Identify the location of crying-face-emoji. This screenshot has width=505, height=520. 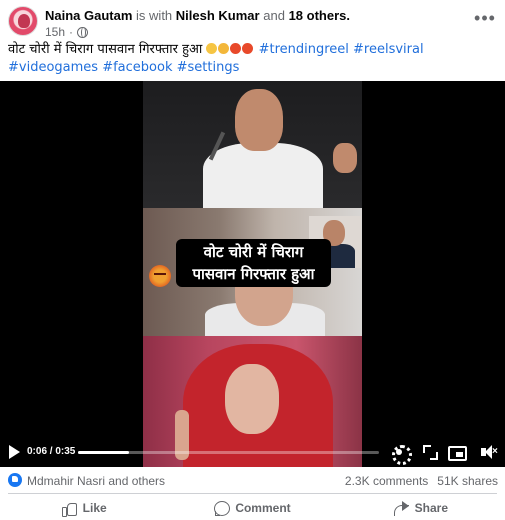
(212, 48).